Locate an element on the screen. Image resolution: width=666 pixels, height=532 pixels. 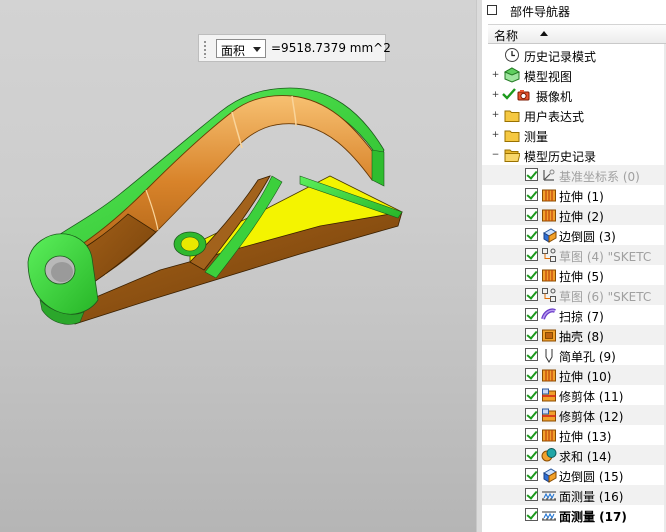
feature-label: 抽壳 (8) is located at coordinates (581, 337).